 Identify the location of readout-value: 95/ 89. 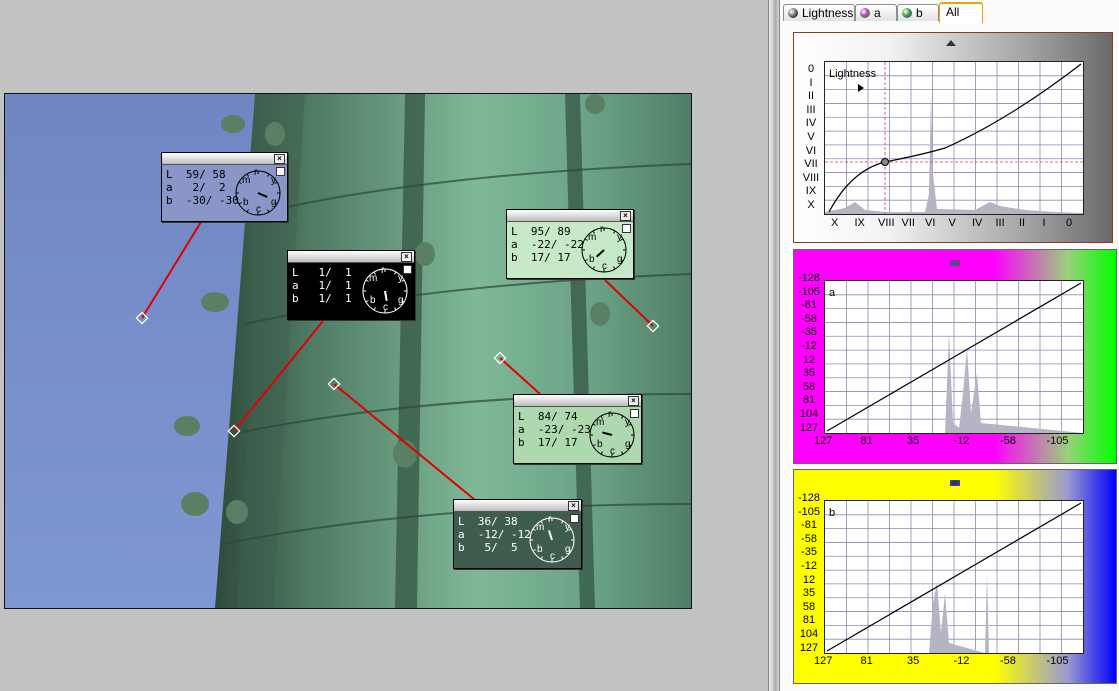
(544, 231).